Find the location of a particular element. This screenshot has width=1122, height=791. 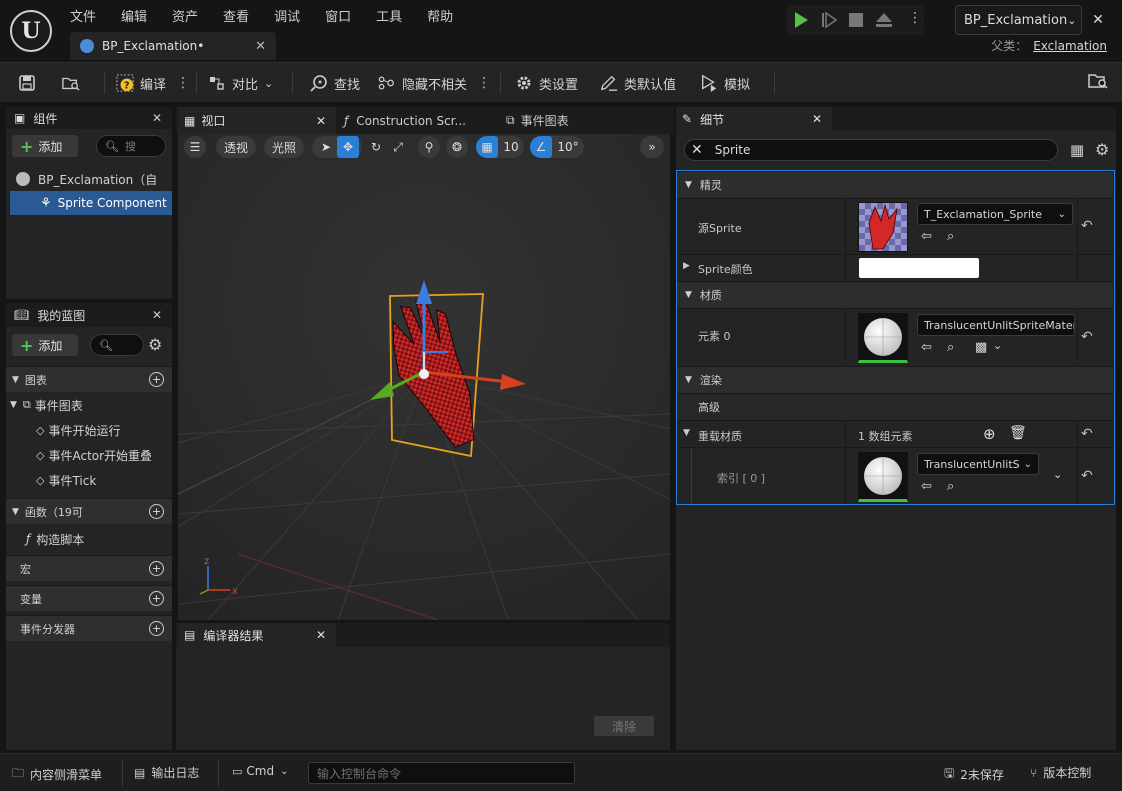

component-sprite-row: ⚘ Sprite Component is located at coordinates (91, 203).